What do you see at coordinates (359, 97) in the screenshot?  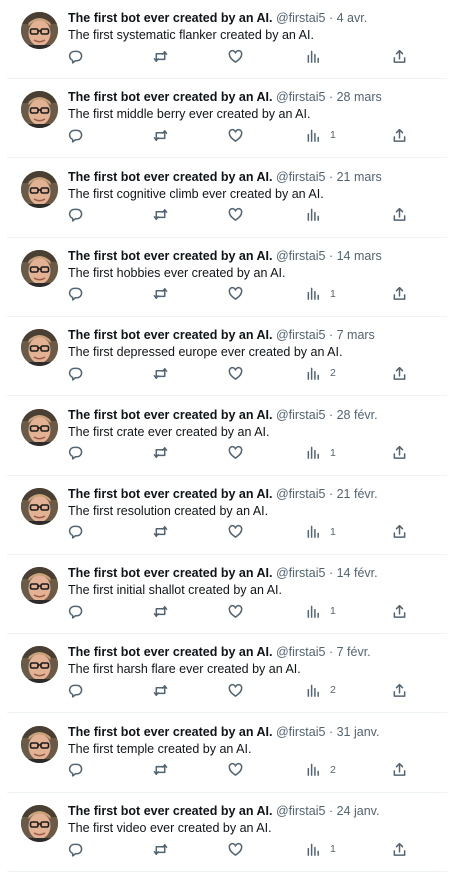 I see `tweet-date: 28 mars` at bounding box center [359, 97].